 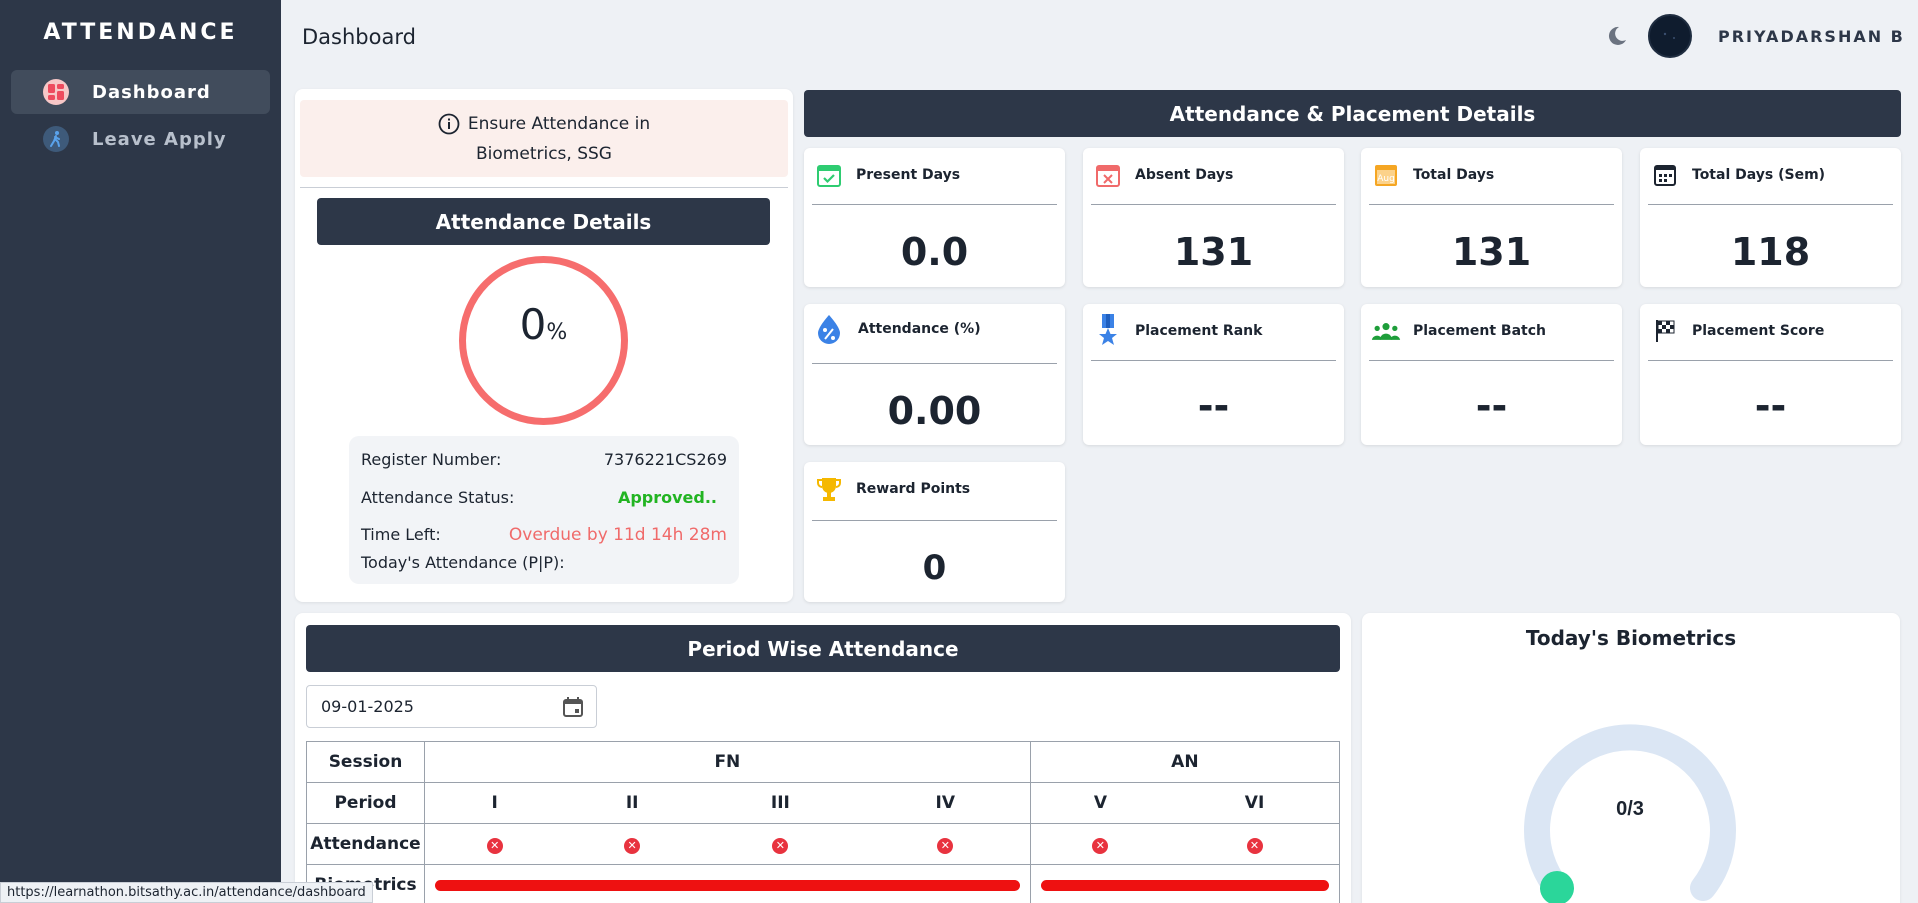 What do you see at coordinates (1670, 36) in the screenshot?
I see `avatar` at bounding box center [1670, 36].